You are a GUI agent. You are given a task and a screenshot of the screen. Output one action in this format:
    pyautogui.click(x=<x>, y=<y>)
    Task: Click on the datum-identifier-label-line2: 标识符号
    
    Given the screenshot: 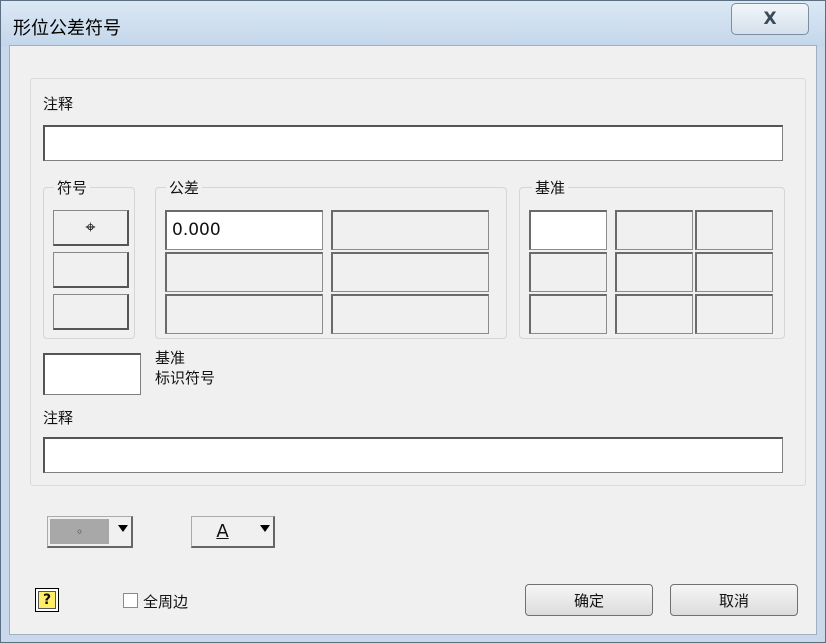 What is the action you would take?
    pyautogui.click(x=185, y=378)
    